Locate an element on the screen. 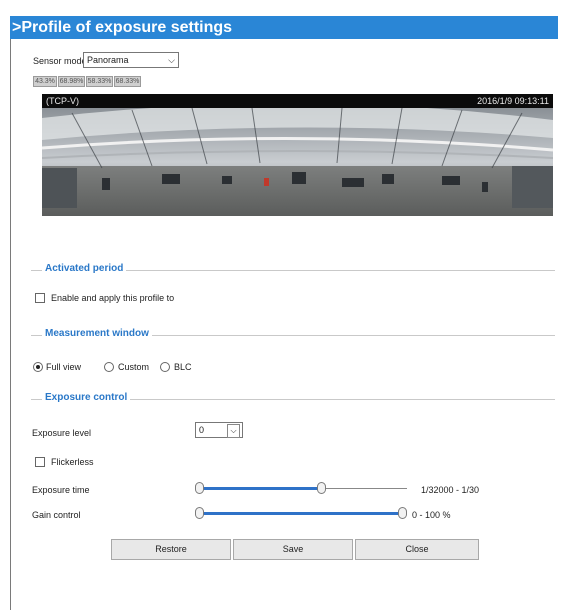 The height and width of the screenshot is (610, 569). measurement-window-legend: Measurement window is located at coordinates (97, 333).